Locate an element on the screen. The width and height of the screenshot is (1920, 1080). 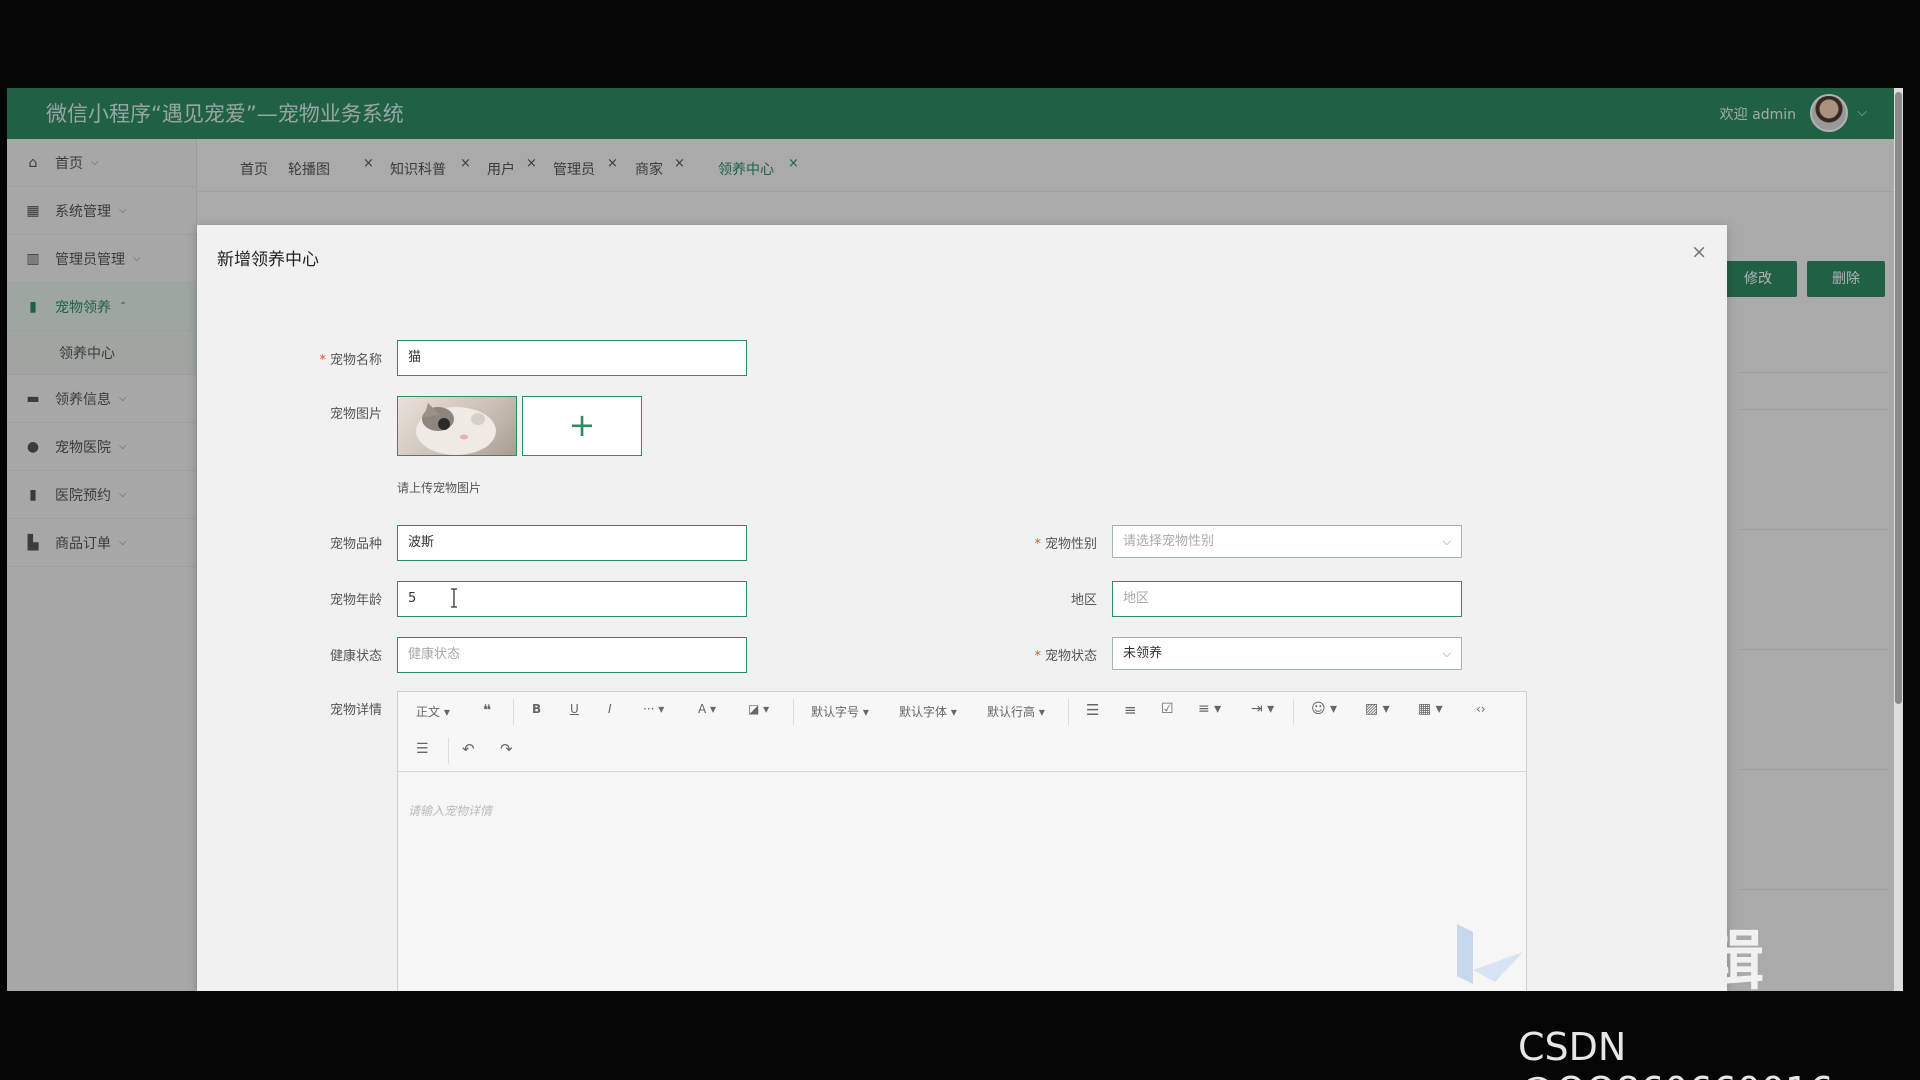
underline-icon: U is located at coordinates (574, 709).